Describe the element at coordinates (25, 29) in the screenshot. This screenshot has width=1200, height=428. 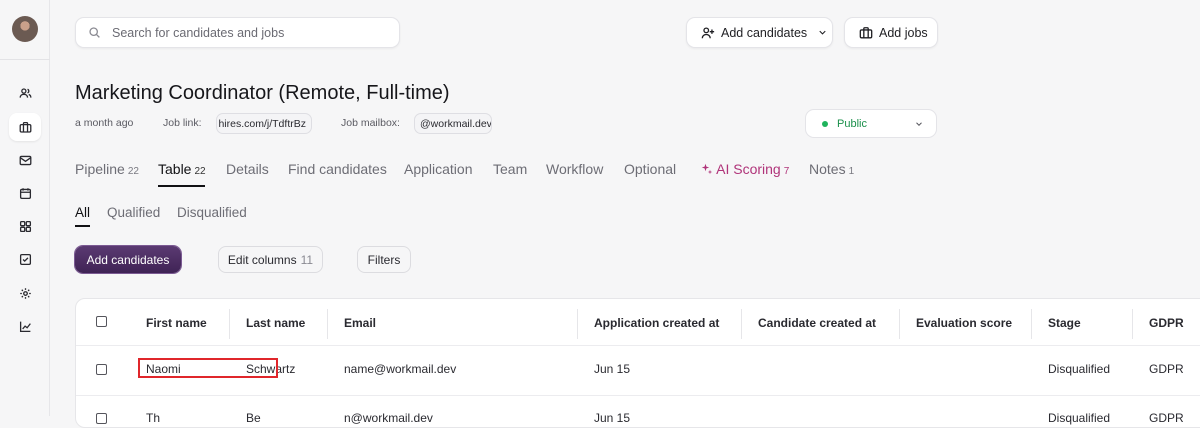
I see `avatar` at that location.